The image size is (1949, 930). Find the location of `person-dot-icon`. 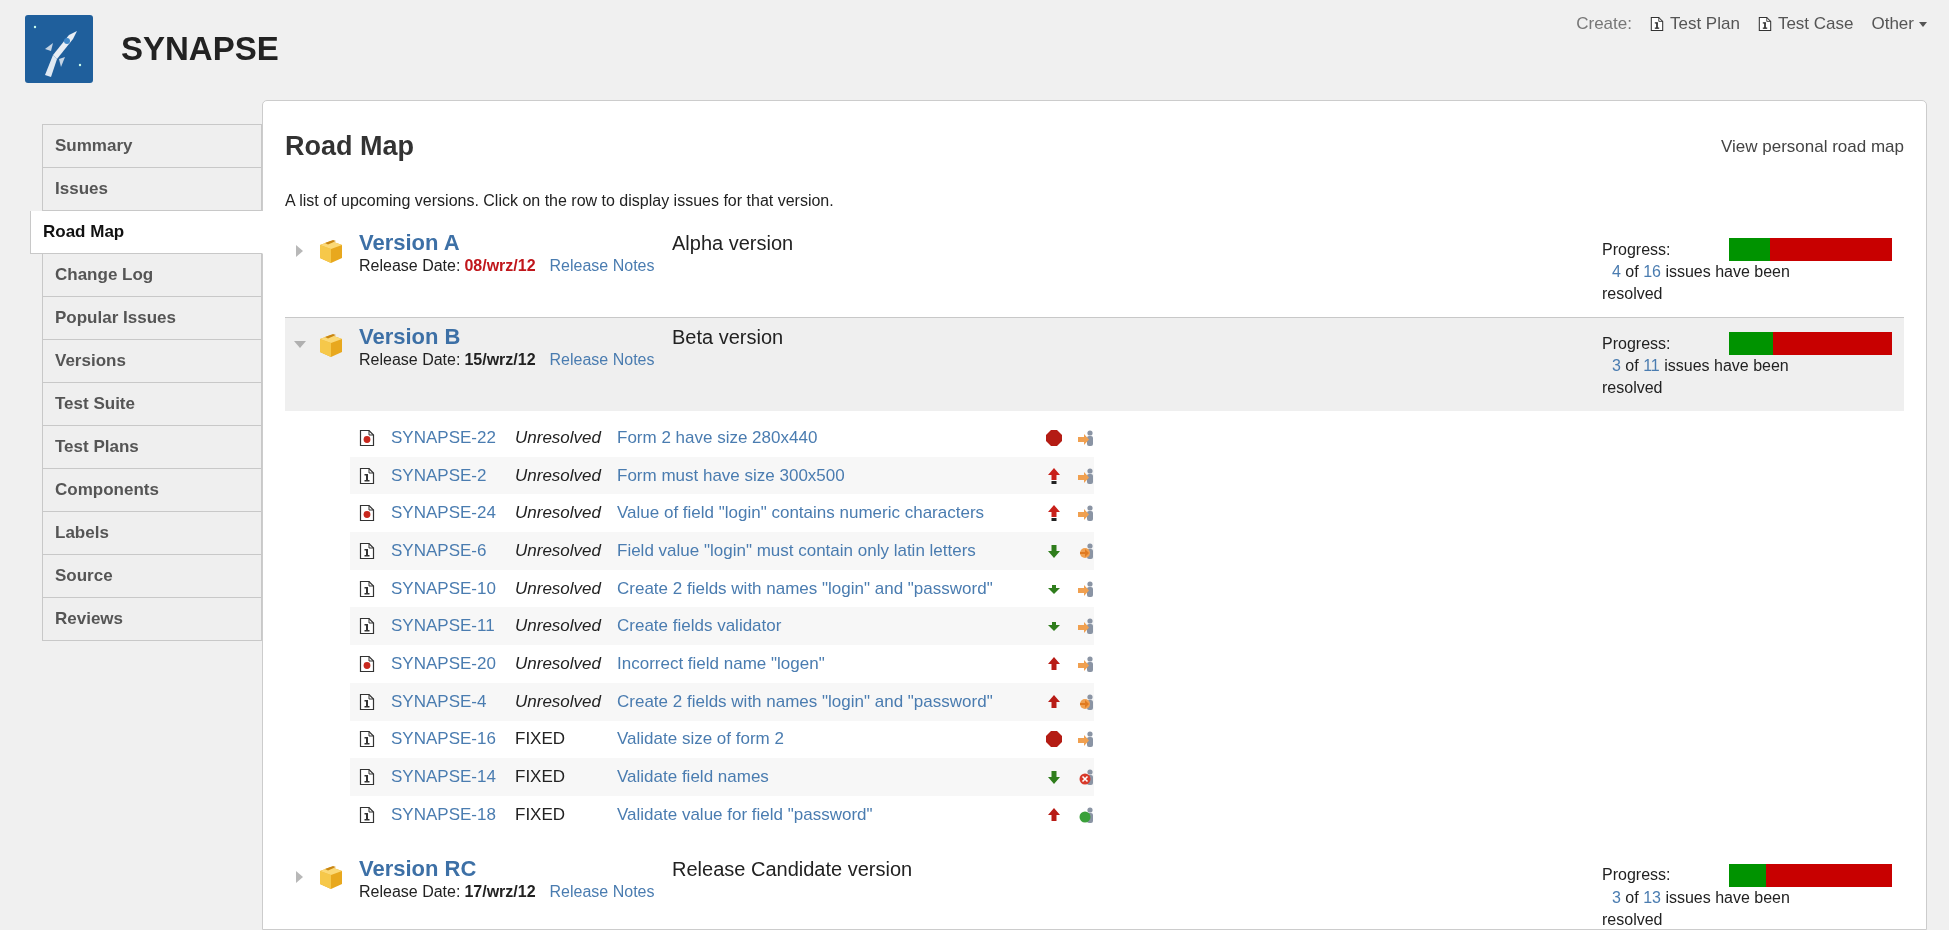

person-dot-icon is located at coordinates (1086, 814).